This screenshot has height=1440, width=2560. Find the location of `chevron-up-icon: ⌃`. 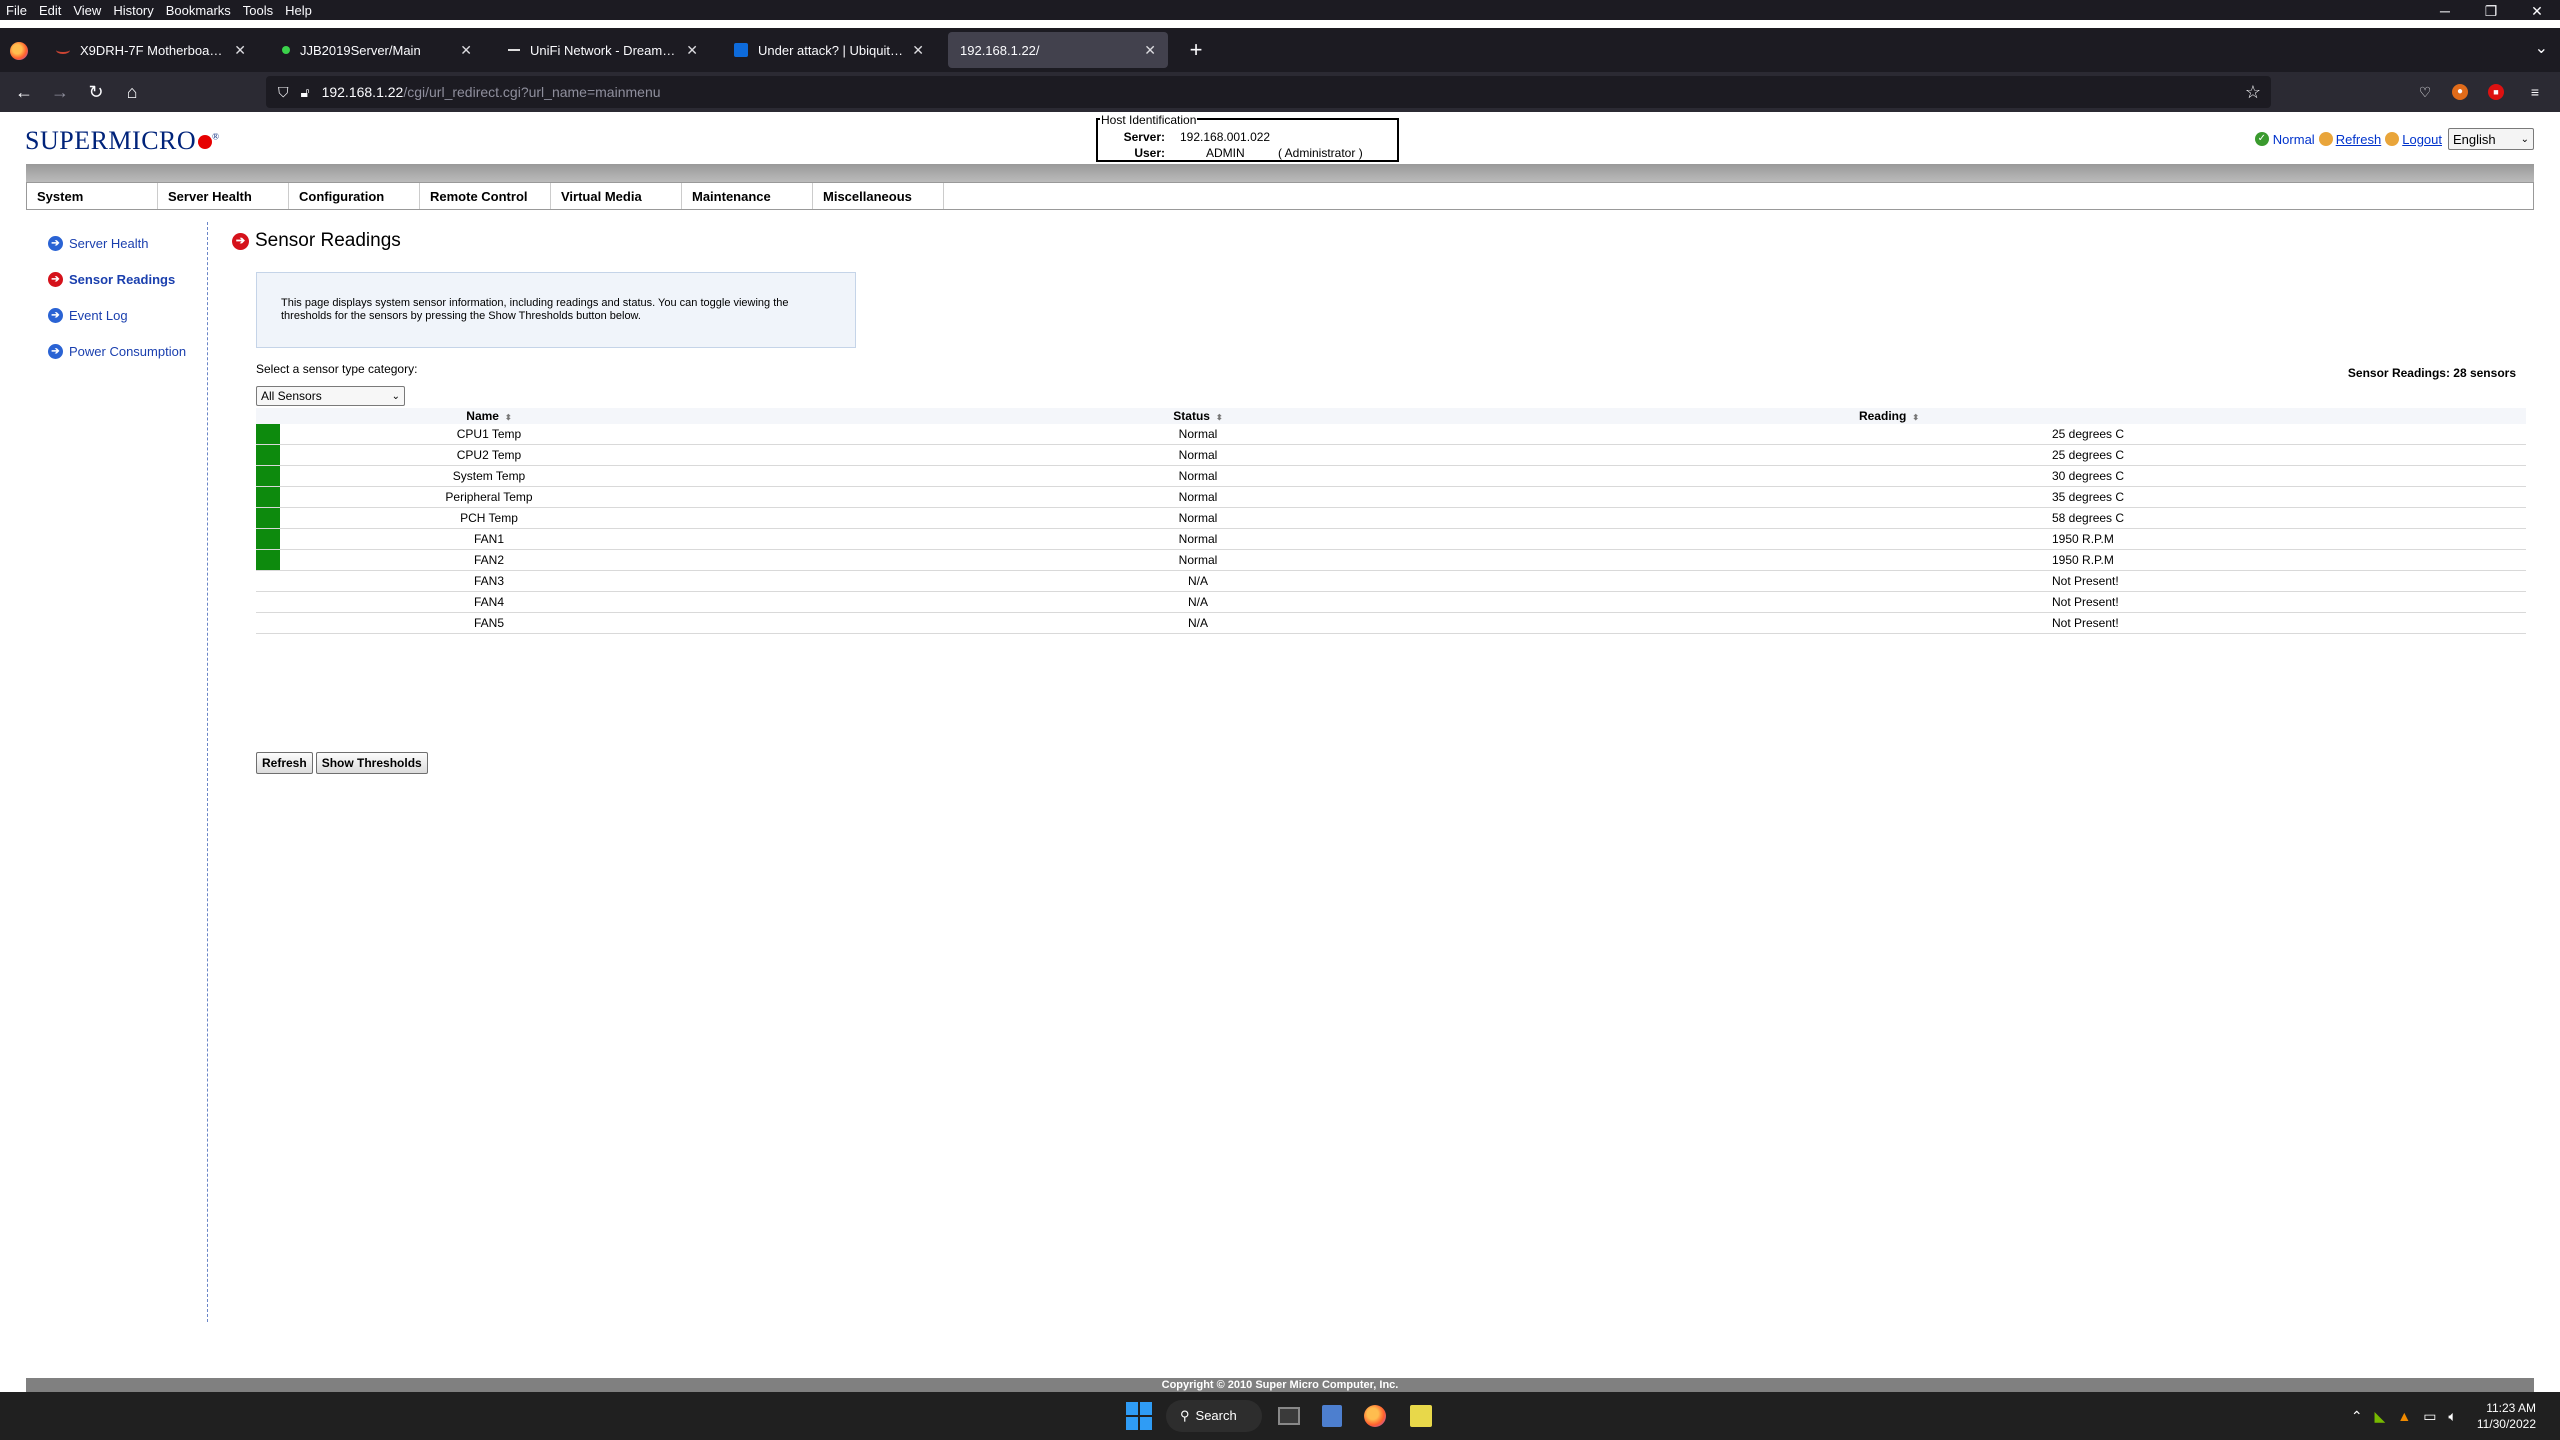

chevron-up-icon: ⌃ is located at coordinates (2357, 1416).